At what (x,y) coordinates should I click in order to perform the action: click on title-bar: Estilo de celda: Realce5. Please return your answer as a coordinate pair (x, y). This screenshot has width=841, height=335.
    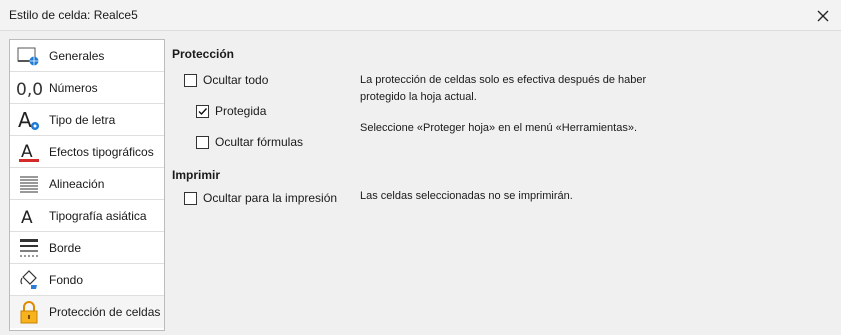
    Looking at the image, I should click on (420, 15).